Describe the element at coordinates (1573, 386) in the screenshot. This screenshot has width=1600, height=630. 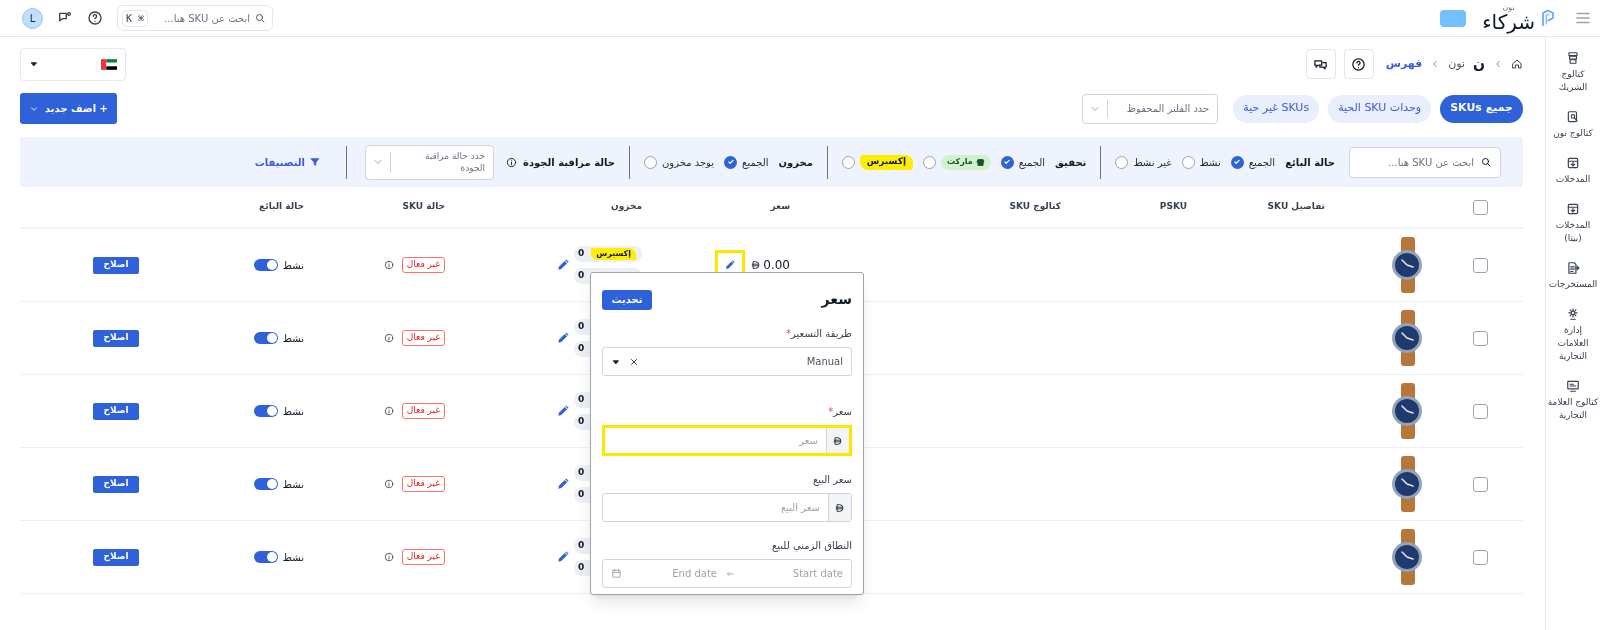
I see `screen-icon` at that location.